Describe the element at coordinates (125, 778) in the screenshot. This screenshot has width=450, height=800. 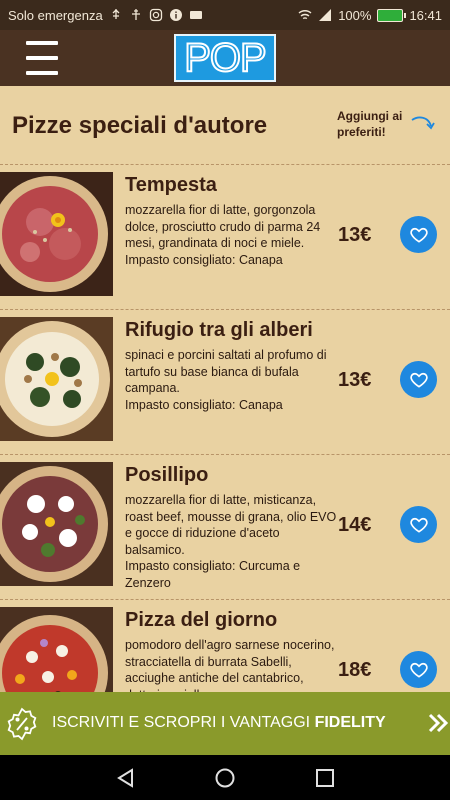
I see `back-icon` at that location.